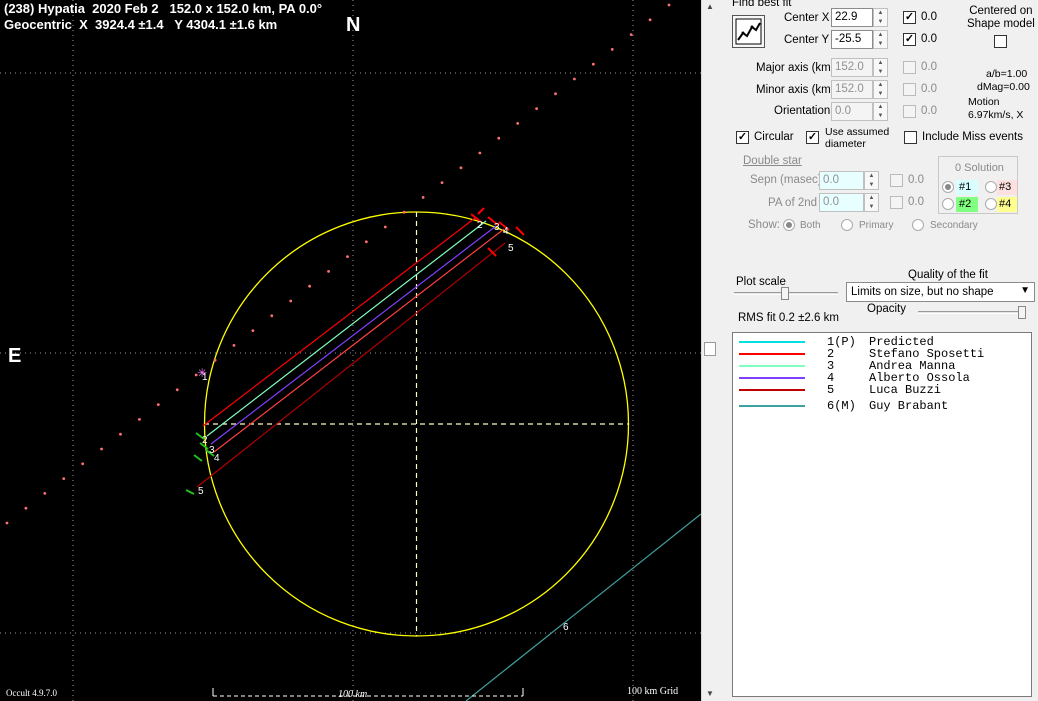 The width and height of the screenshot is (1038, 701). I want to click on major-axis-spinner: ▲ ▼, so click(880, 67).